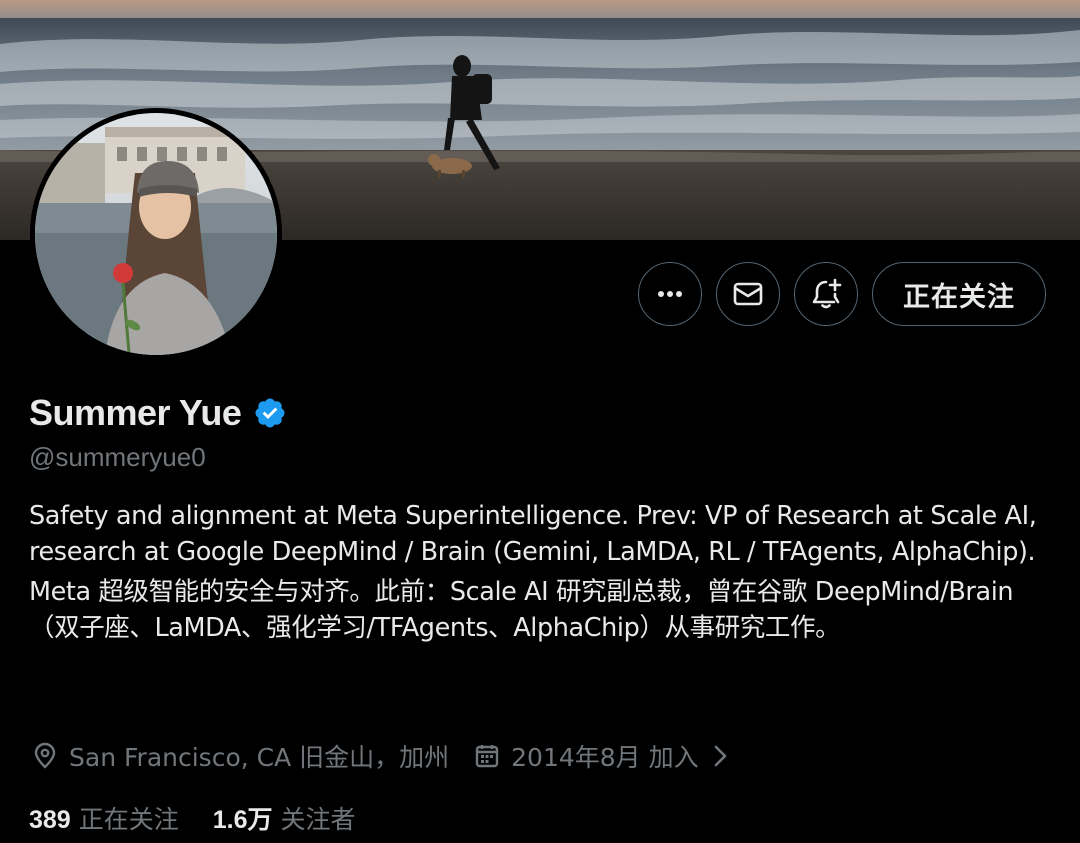  I want to click on message-button, so click(748, 294).